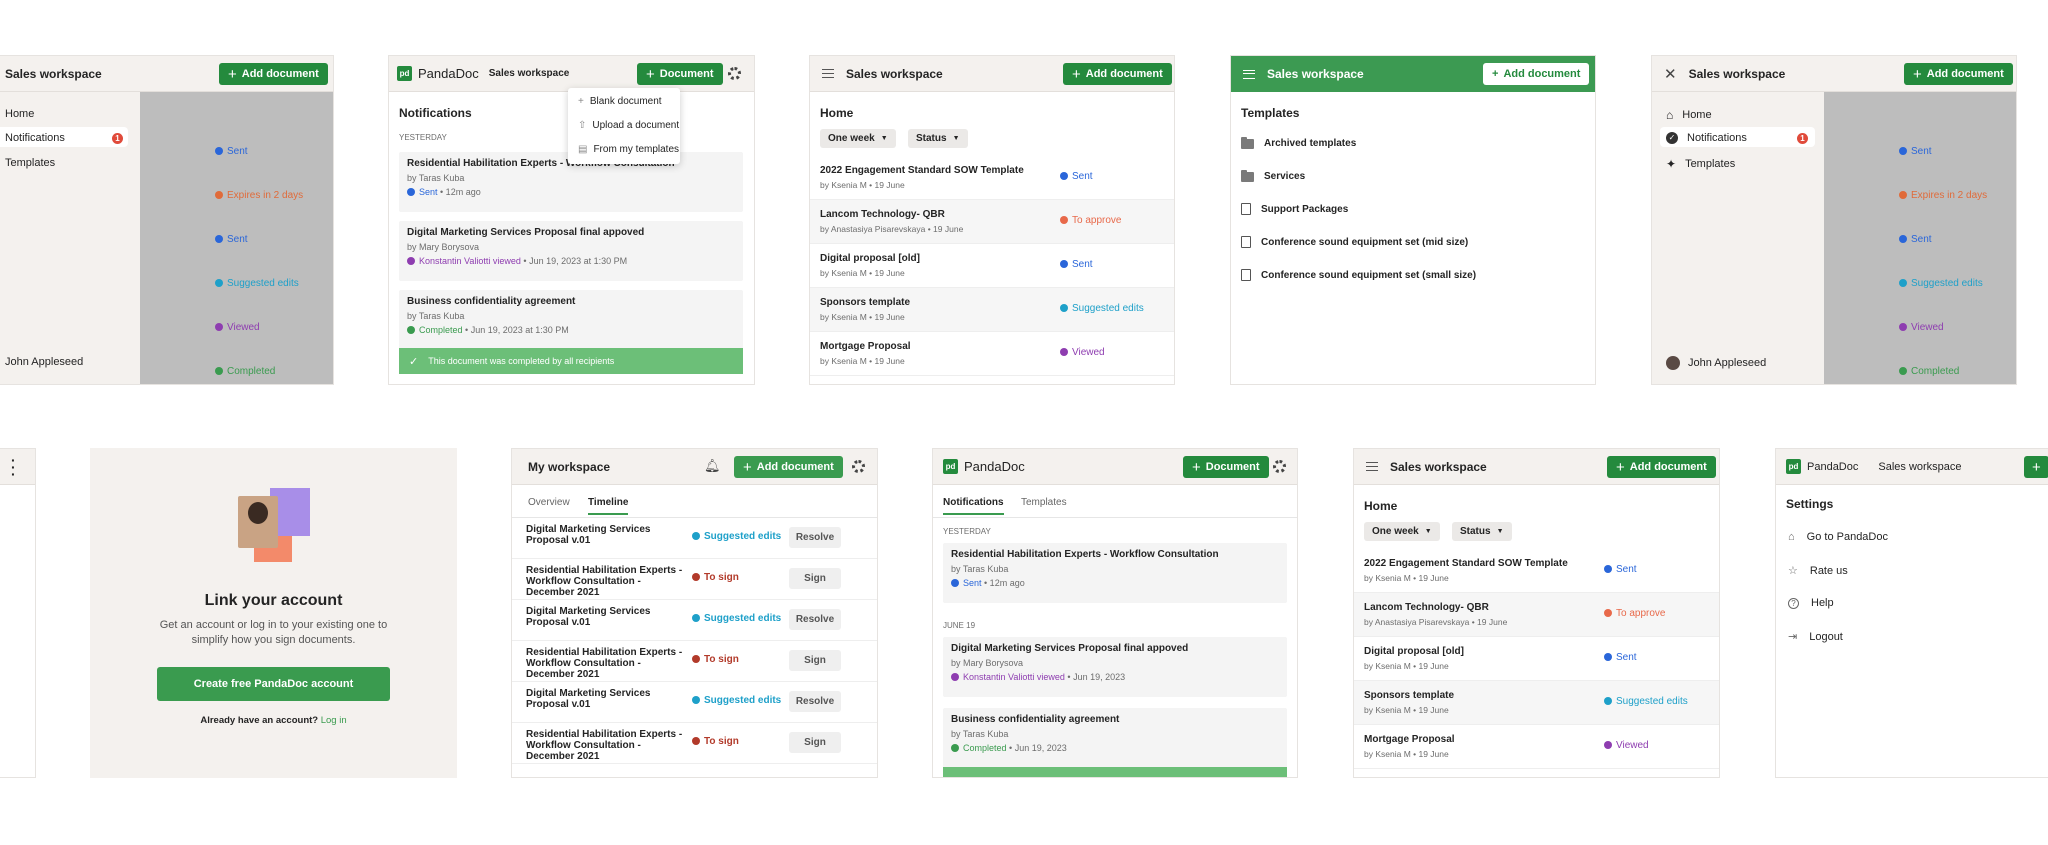  What do you see at coordinates (1915, 239) in the screenshot?
I see `status-sent: Sent` at bounding box center [1915, 239].